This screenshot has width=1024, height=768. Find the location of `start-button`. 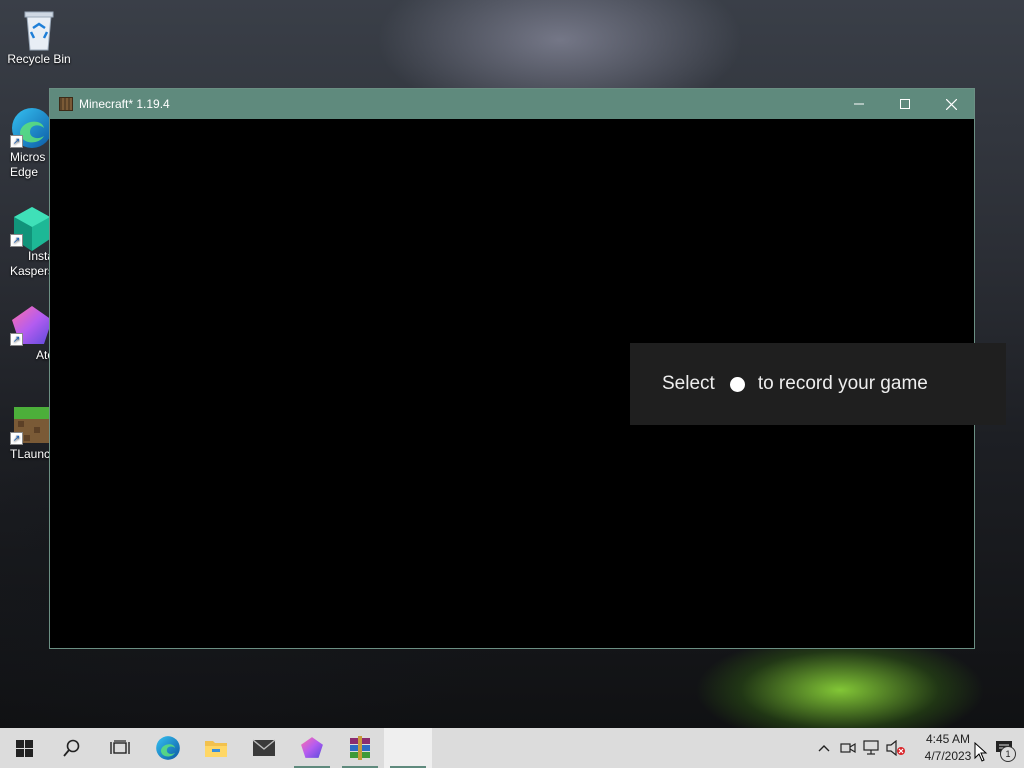

start-button is located at coordinates (24, 748).